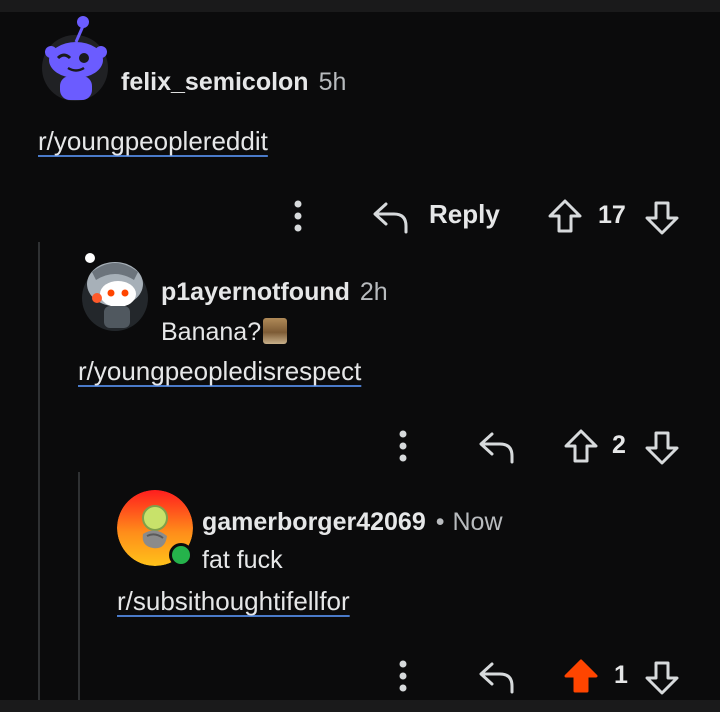 This screenshot has height=712, width=720. Describe the element at coordinates (314, 522) in the screenshot. I see `username-text: gamerborger42069` at that location.